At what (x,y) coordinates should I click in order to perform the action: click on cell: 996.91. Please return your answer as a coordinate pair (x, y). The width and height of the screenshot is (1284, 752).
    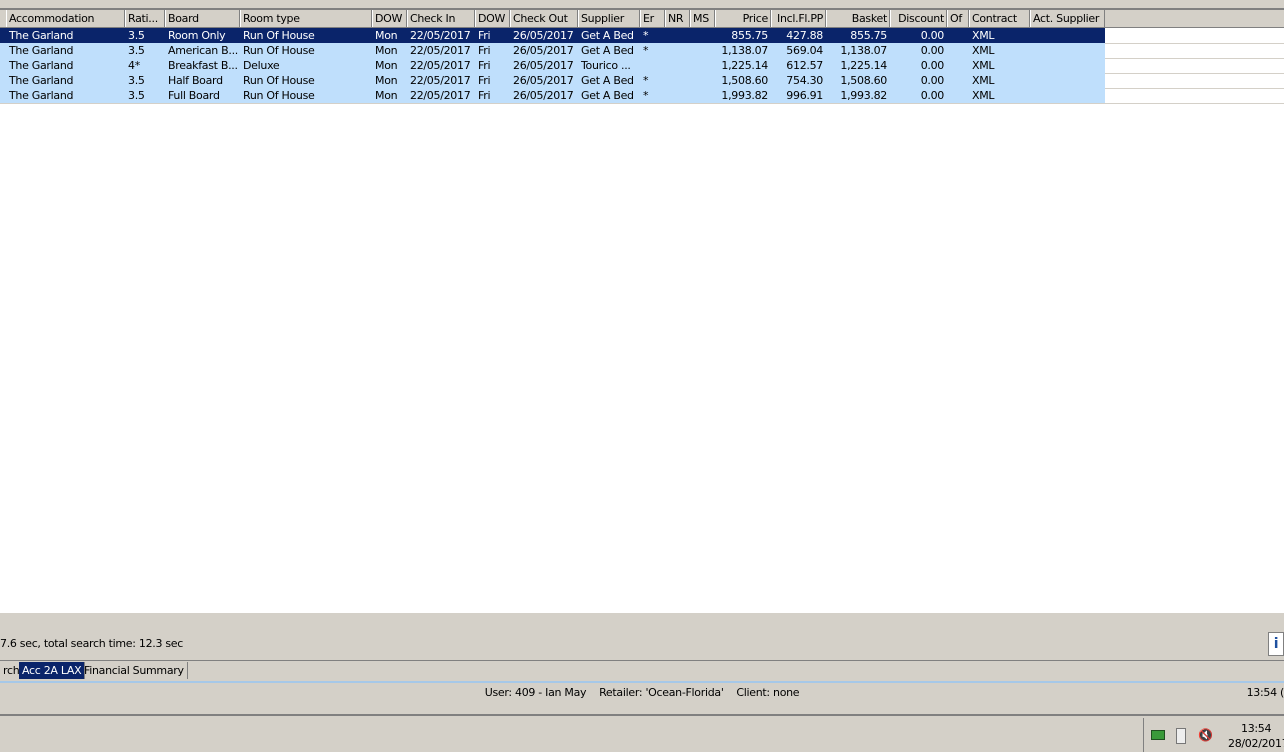
    Looking at the image, I should click on (804, 95).